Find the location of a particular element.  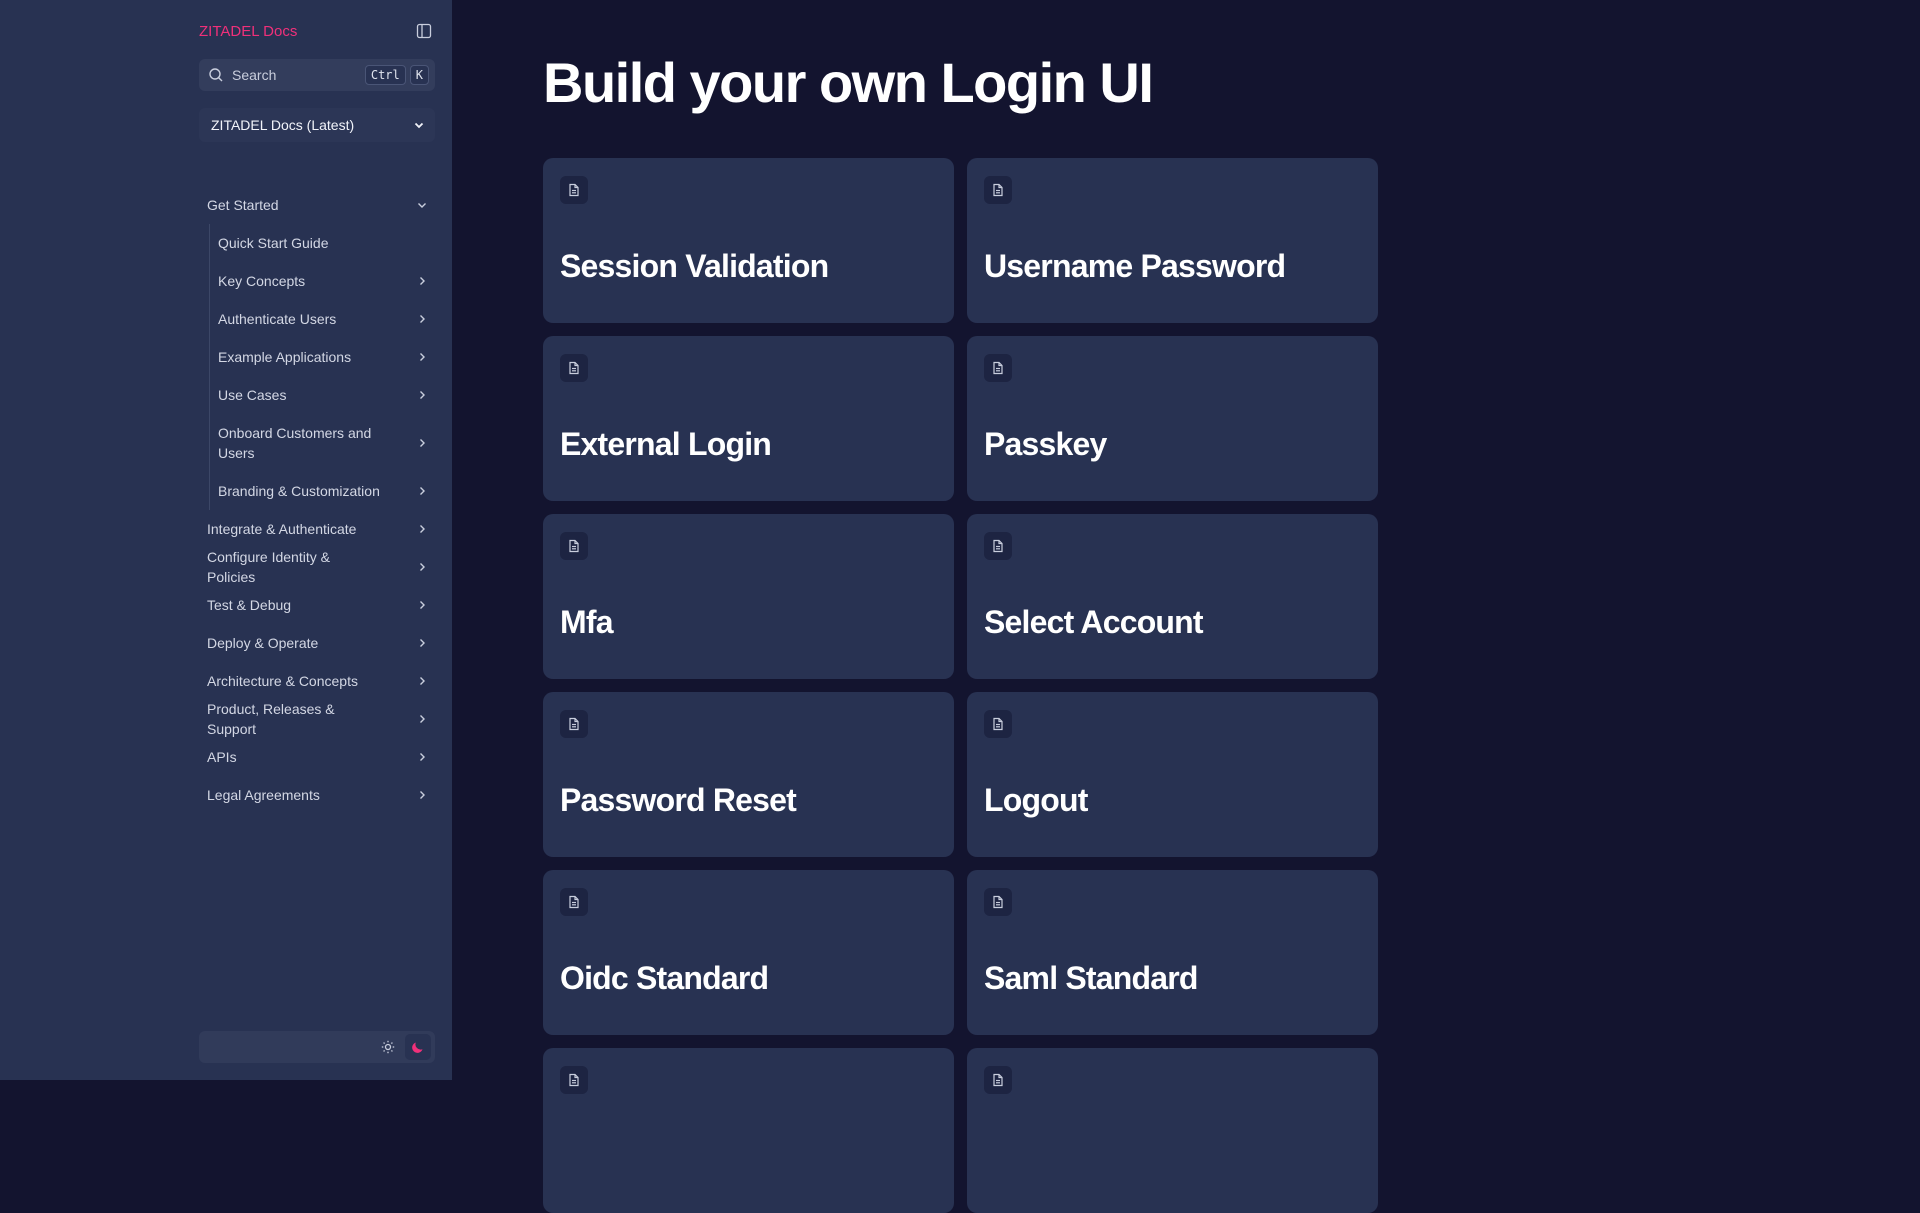

nav-item-get-started: Get Started is located at coordinates (317, 205).